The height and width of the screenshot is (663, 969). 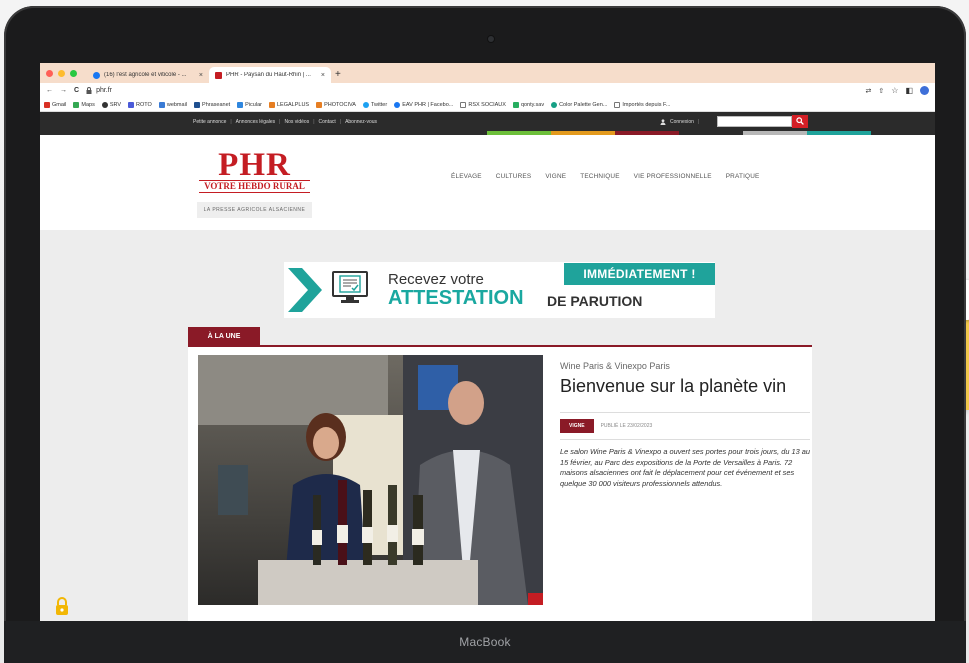 What do you see at coordinates (140, 104) in the screenshot?
I see `bookmark-item: ROTO` at bounding box center [140, 104].